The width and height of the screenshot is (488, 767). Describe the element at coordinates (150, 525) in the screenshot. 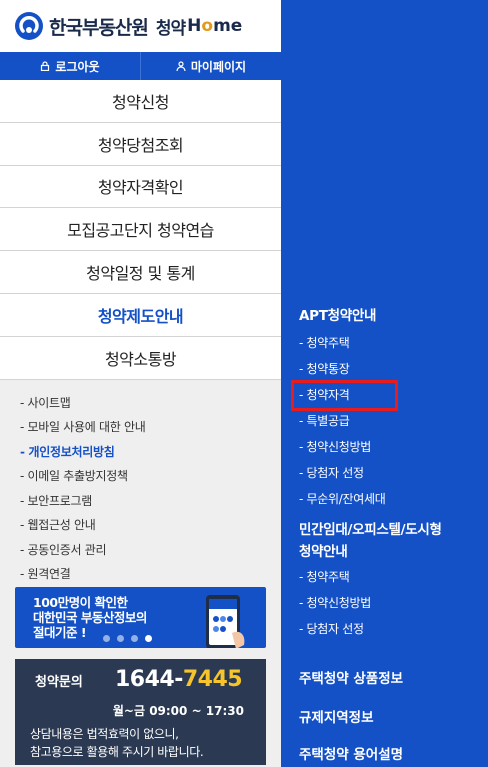

I see `accessibility-link: - 웹접근성 안내` at that location.